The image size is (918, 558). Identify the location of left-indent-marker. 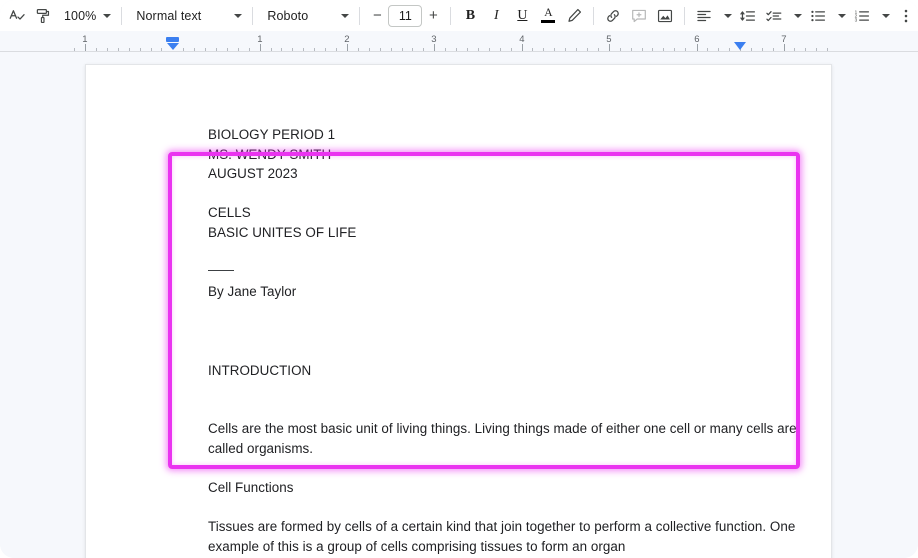
(172, 43).